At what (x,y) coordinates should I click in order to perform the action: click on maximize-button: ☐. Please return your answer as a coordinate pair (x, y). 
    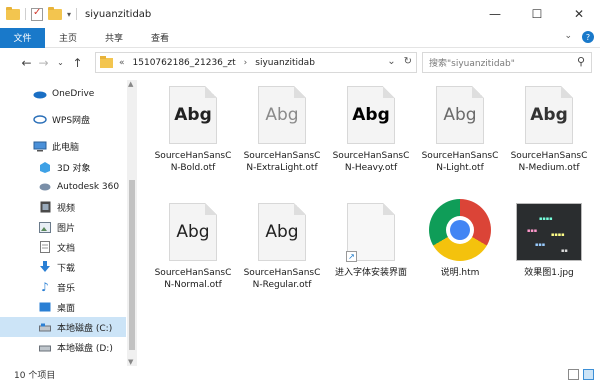
    Looking at the image, I should click on (537, 14).